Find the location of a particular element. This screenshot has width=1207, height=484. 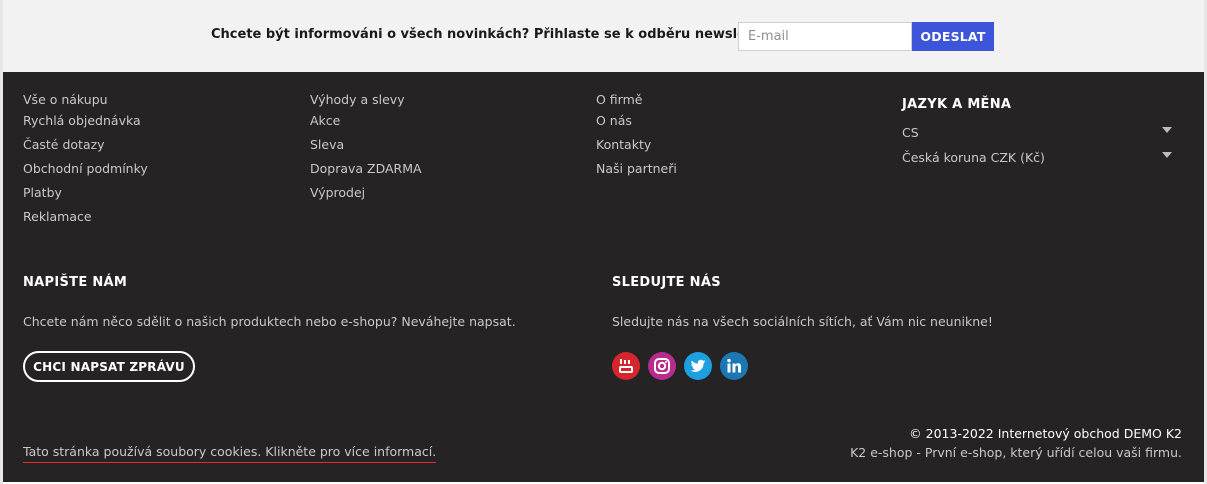

write-us-title: NAPIŠTE NÁM is located at coordinates (75, 282).